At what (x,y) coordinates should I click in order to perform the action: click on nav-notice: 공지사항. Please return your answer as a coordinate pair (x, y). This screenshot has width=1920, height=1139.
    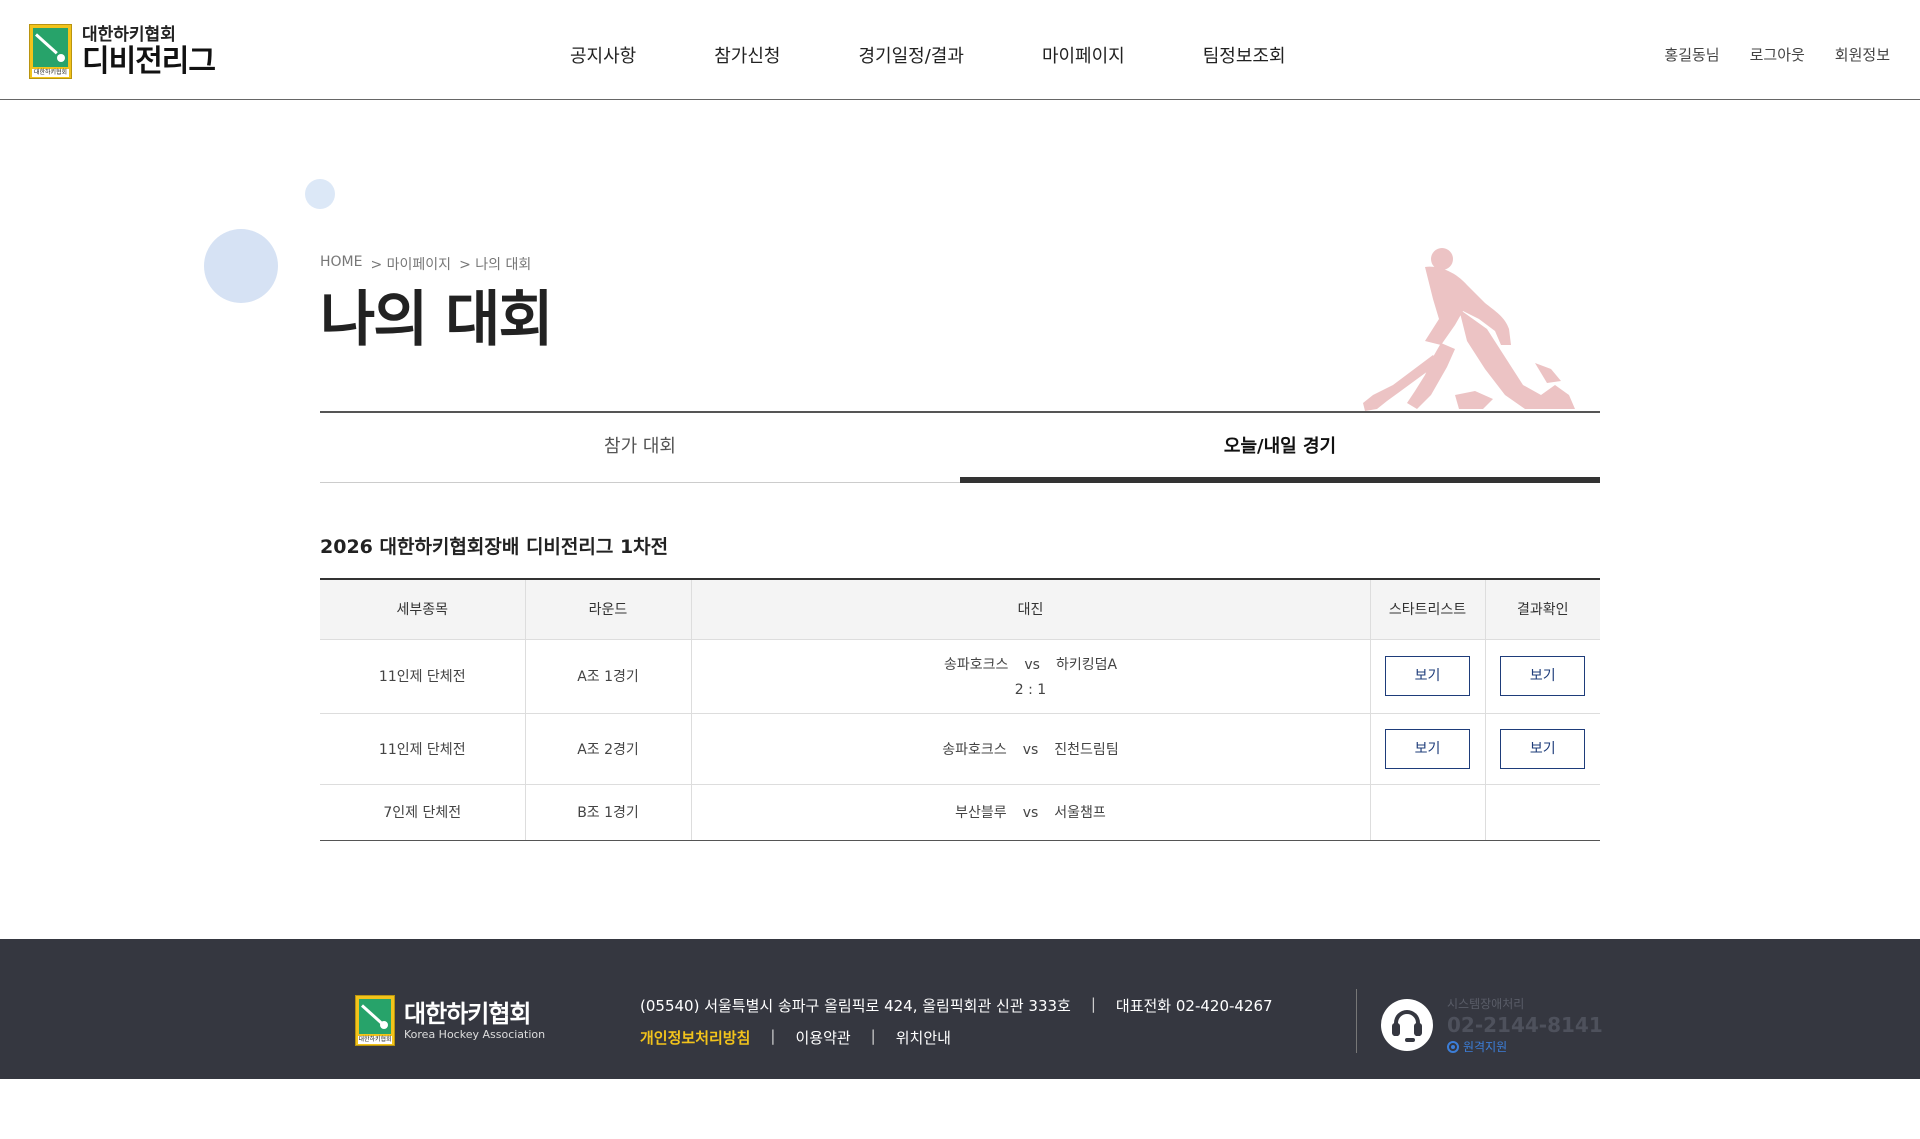
    Looking at the image, I should click on (603, 55).